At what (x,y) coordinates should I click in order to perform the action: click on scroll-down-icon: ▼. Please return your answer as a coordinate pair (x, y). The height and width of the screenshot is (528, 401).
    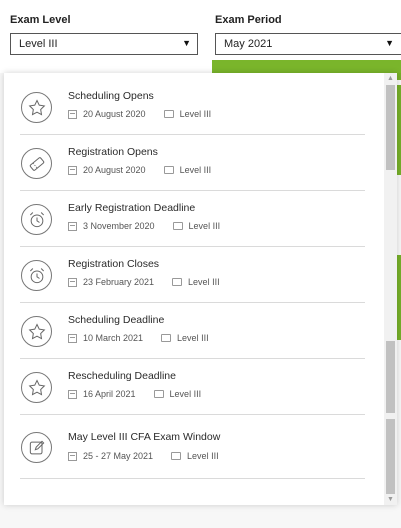
    Looking at the image, I should click on (390, 499).